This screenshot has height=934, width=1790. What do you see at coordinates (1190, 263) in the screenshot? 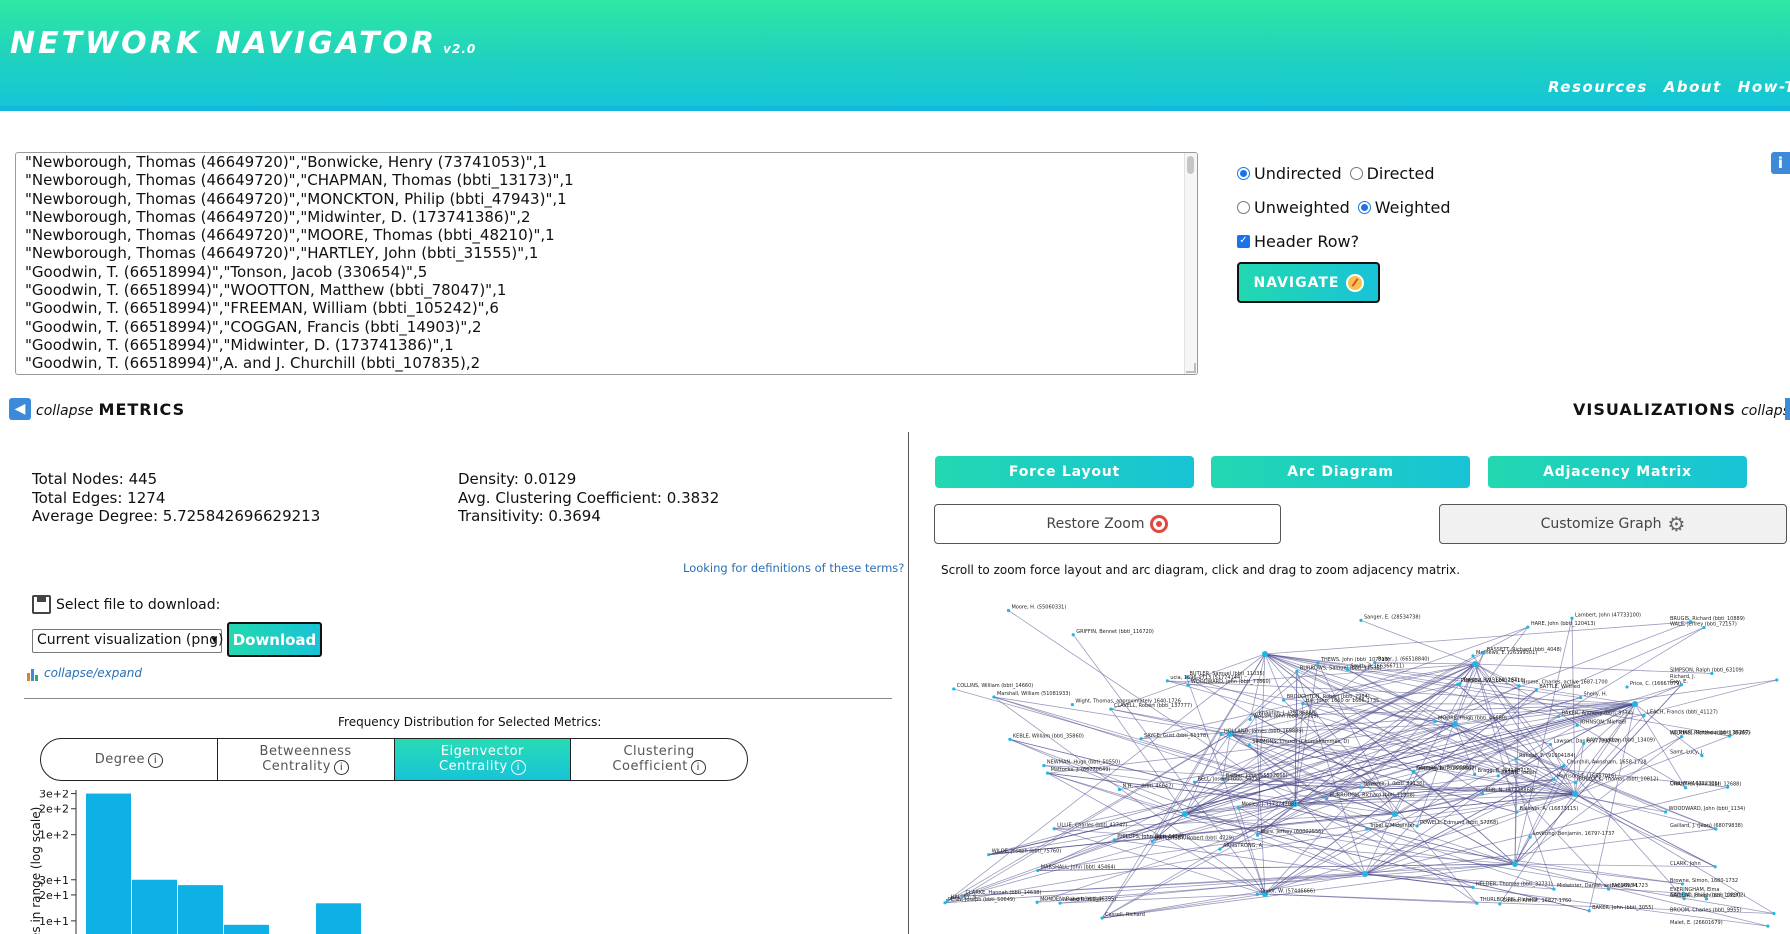
I see `textarea-scrollbar` at bounding box center [1190, 263].